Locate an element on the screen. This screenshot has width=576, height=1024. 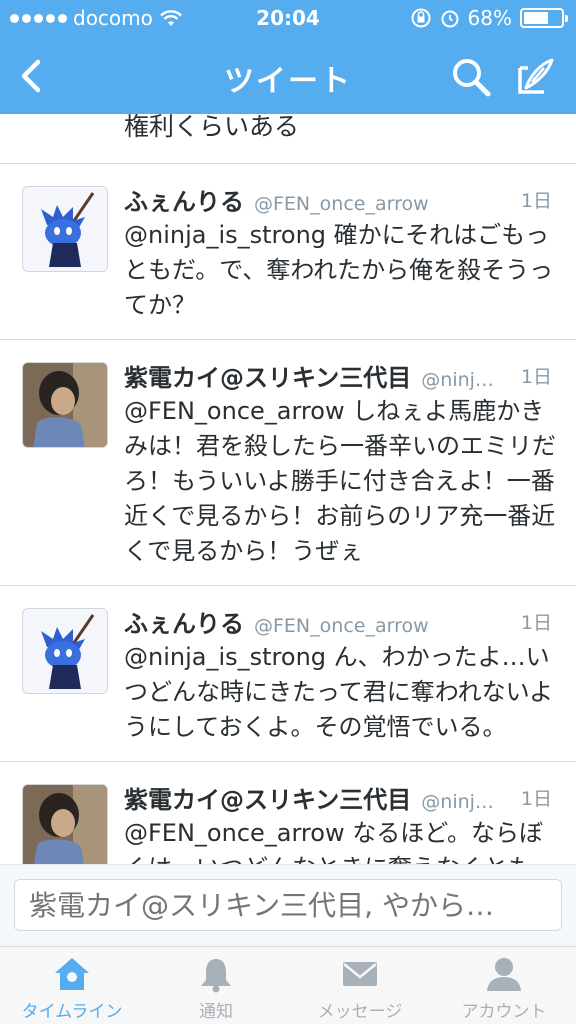
person-icon is located at coordinates (504, 974).